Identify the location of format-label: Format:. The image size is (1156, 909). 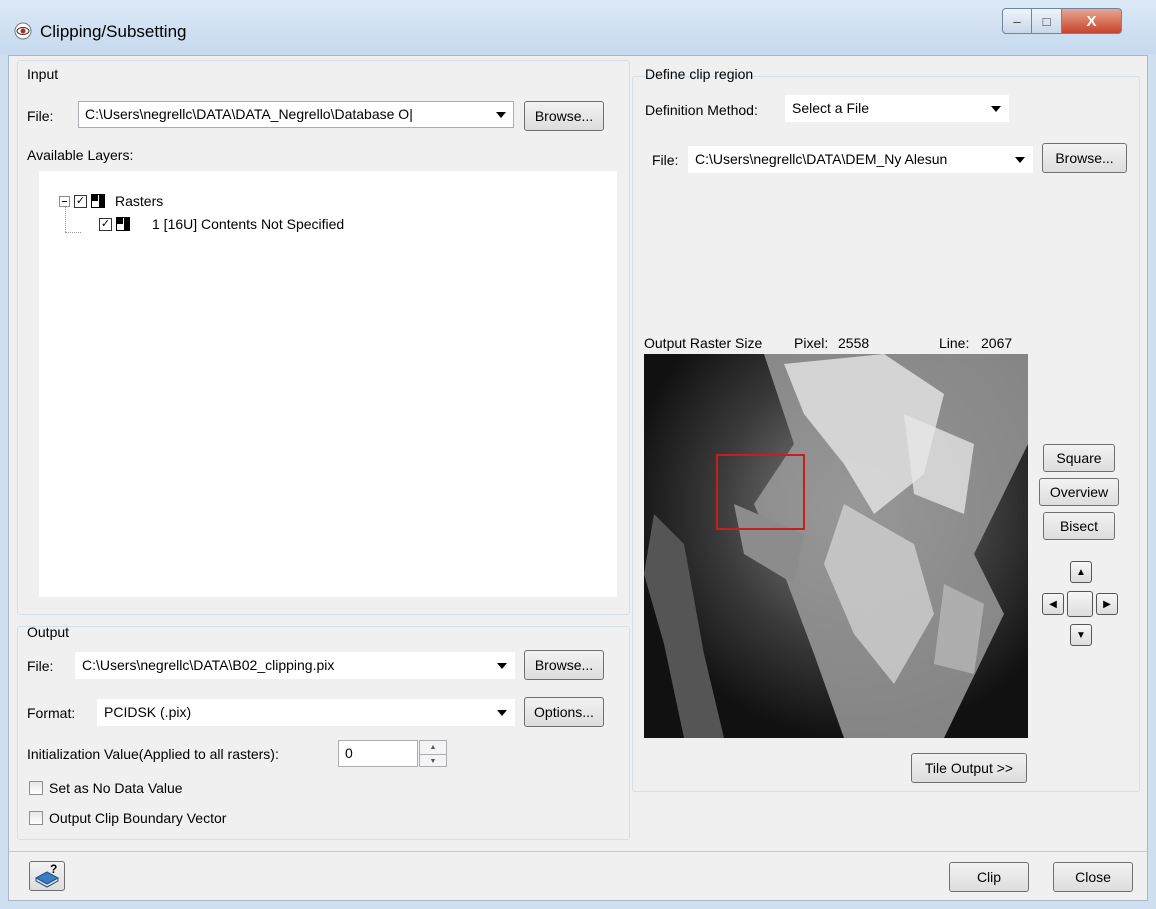
(51, 713).